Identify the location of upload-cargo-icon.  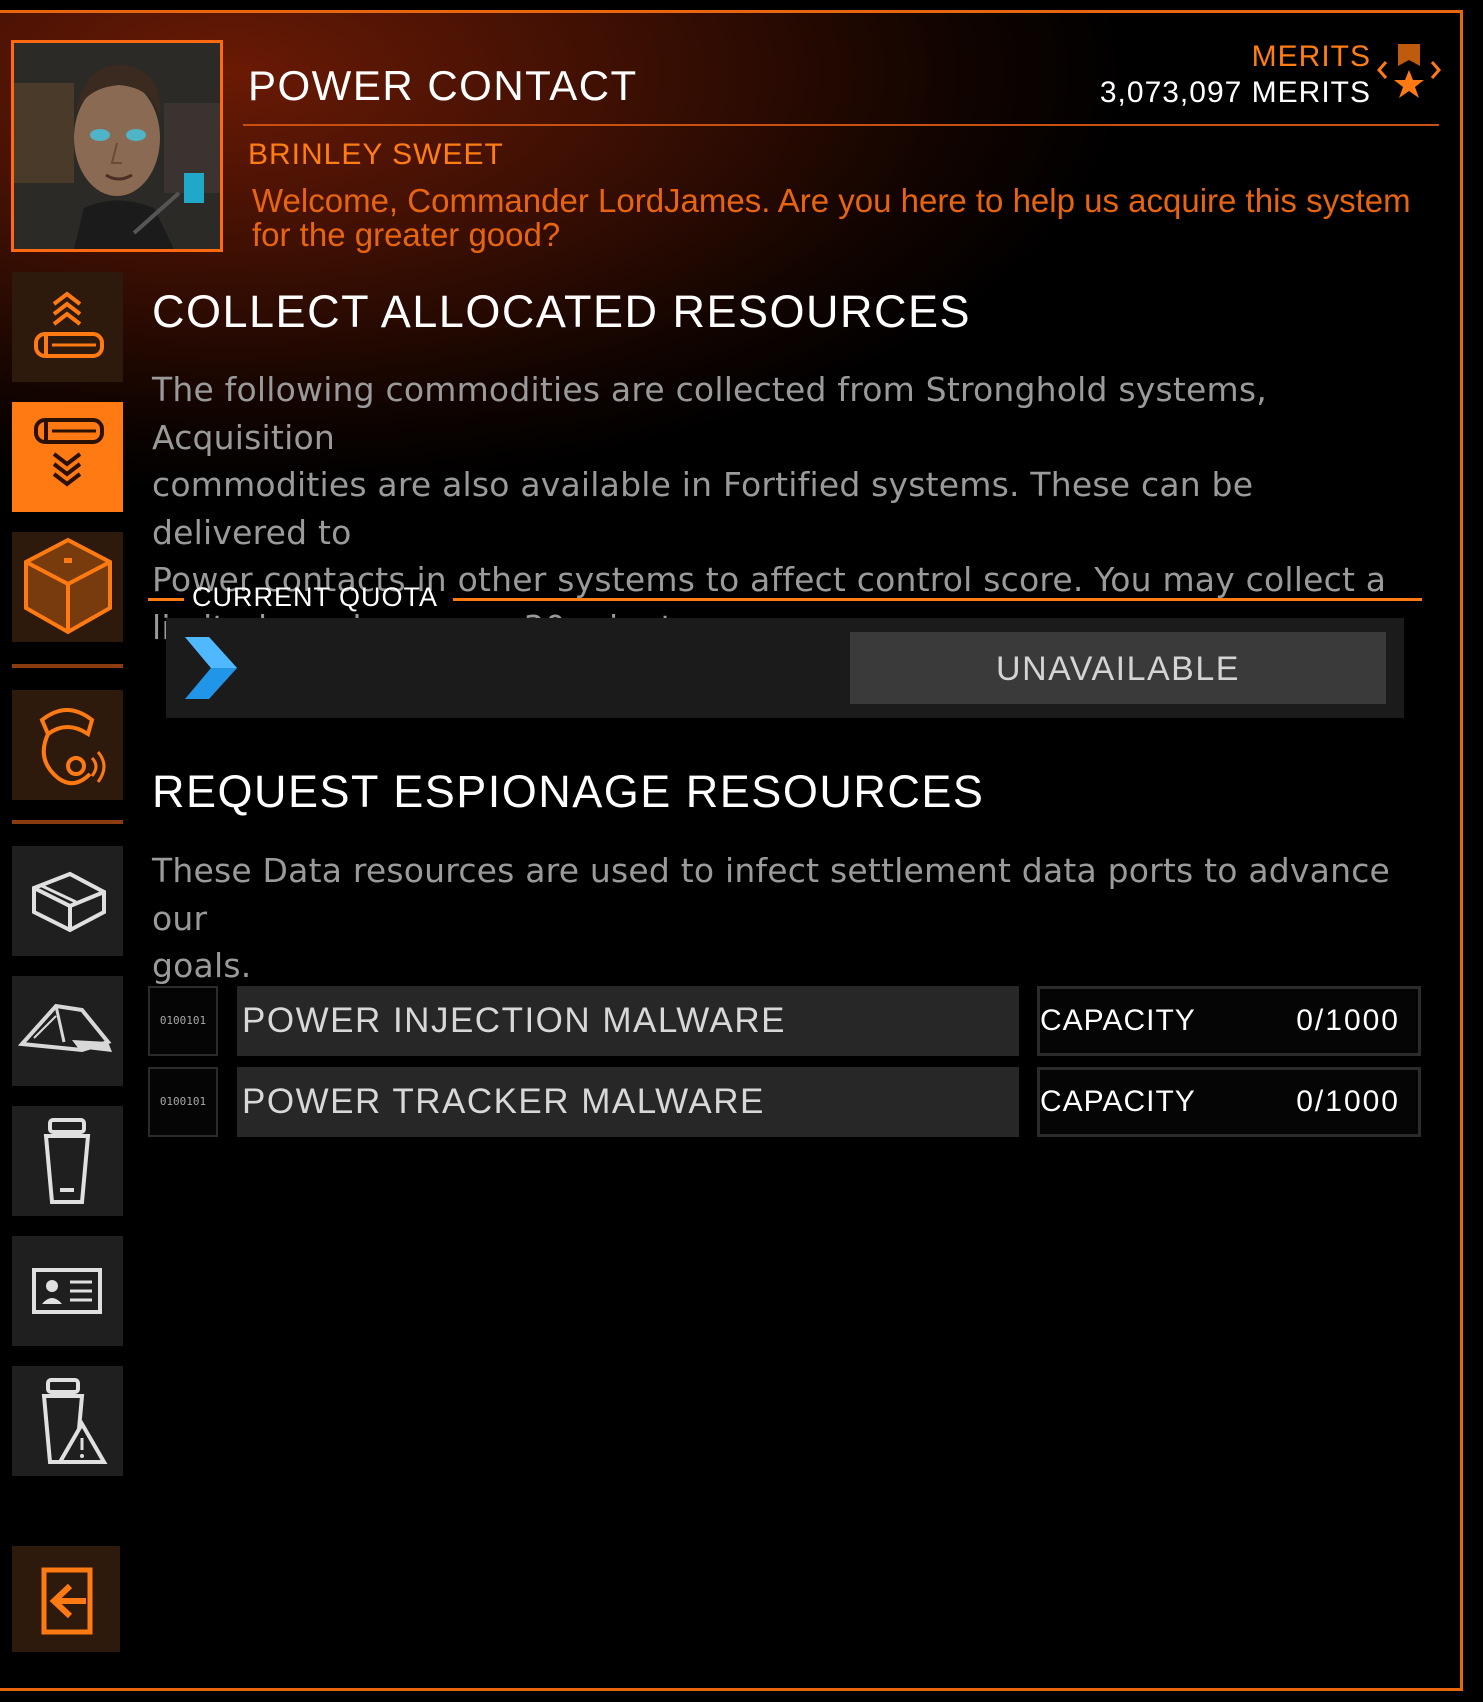
(69, 324).